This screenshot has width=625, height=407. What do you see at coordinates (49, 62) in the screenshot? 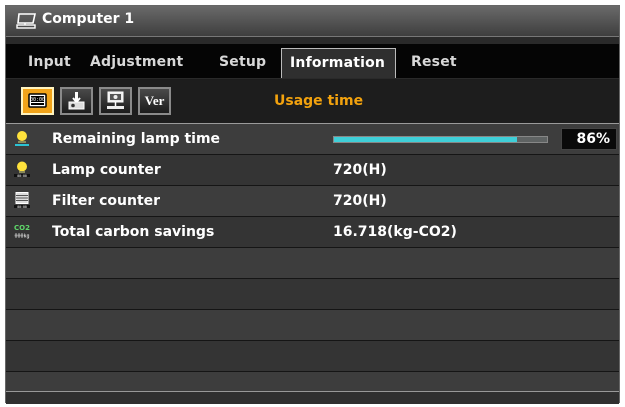
I see `tab-input: Input` at bounding box center [49, 62].